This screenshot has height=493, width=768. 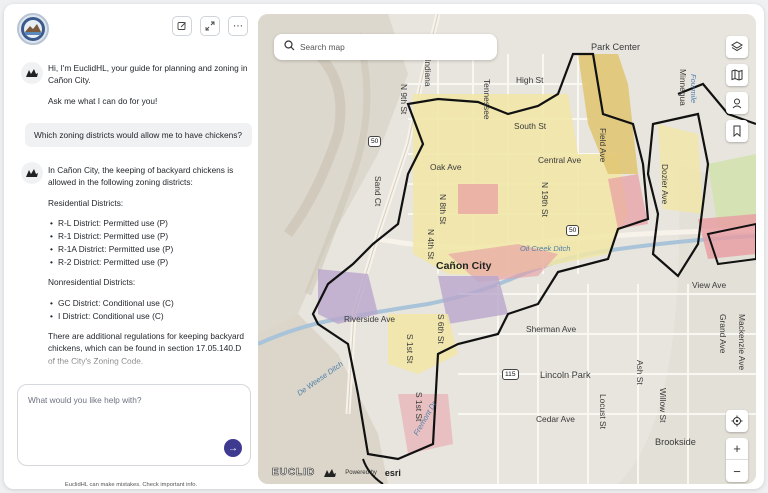 I want to click on locate-me-button, so click(x=737, y=421).